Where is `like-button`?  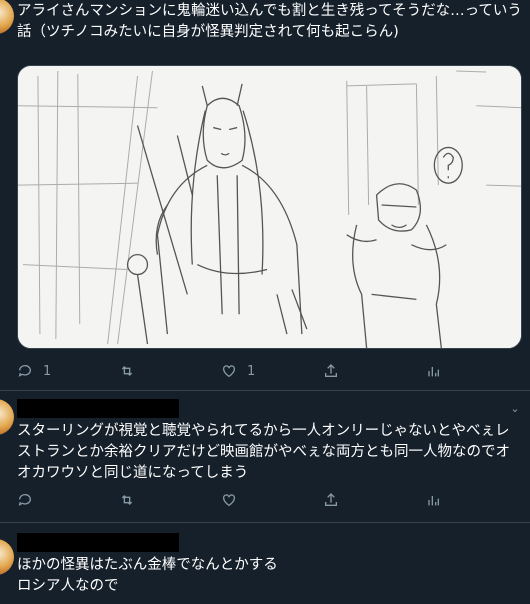
like-button is located at coordinates (234, 500).